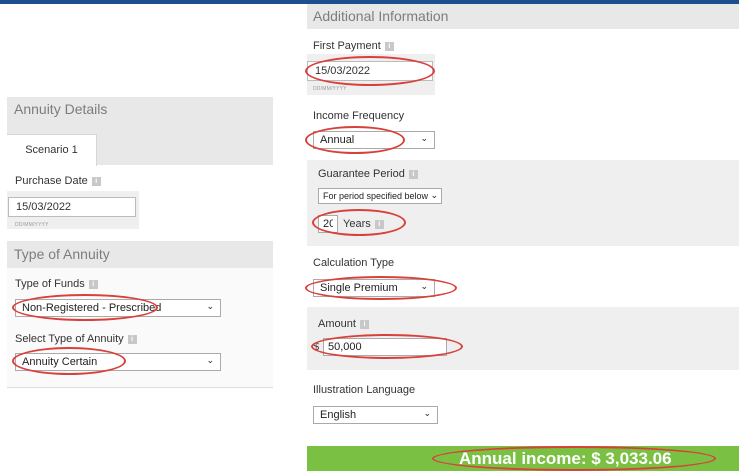 Image resolution: width=739 pixels, height=471 pixels. I want to click on guarantee-period-select: For period specified below ⌄, so click(380, 196).